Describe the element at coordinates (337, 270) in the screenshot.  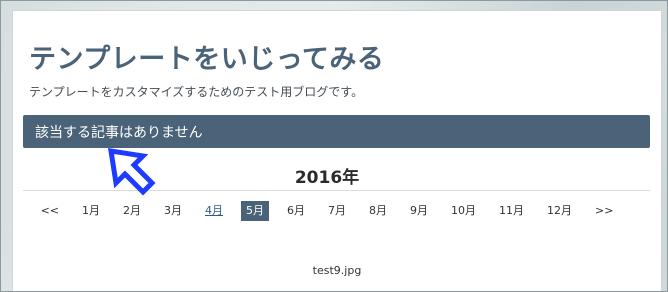
I see `image-caption: test9.jpg` at that location.